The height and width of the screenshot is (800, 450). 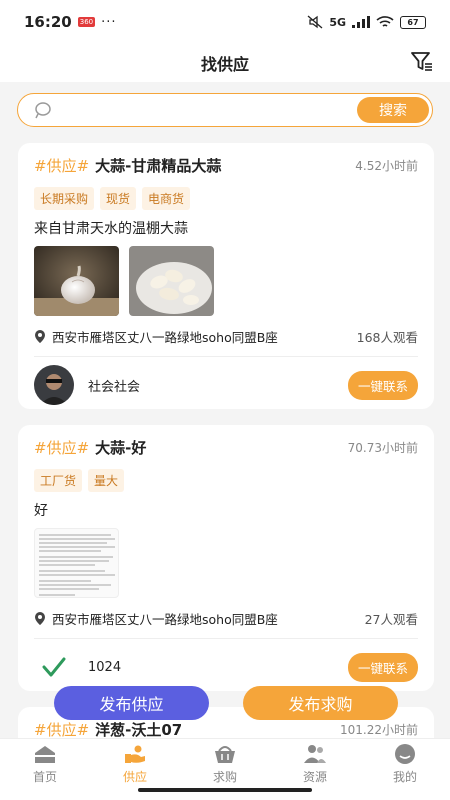 I want to click on listing-label: 电商货, so click(x=166, y=198).